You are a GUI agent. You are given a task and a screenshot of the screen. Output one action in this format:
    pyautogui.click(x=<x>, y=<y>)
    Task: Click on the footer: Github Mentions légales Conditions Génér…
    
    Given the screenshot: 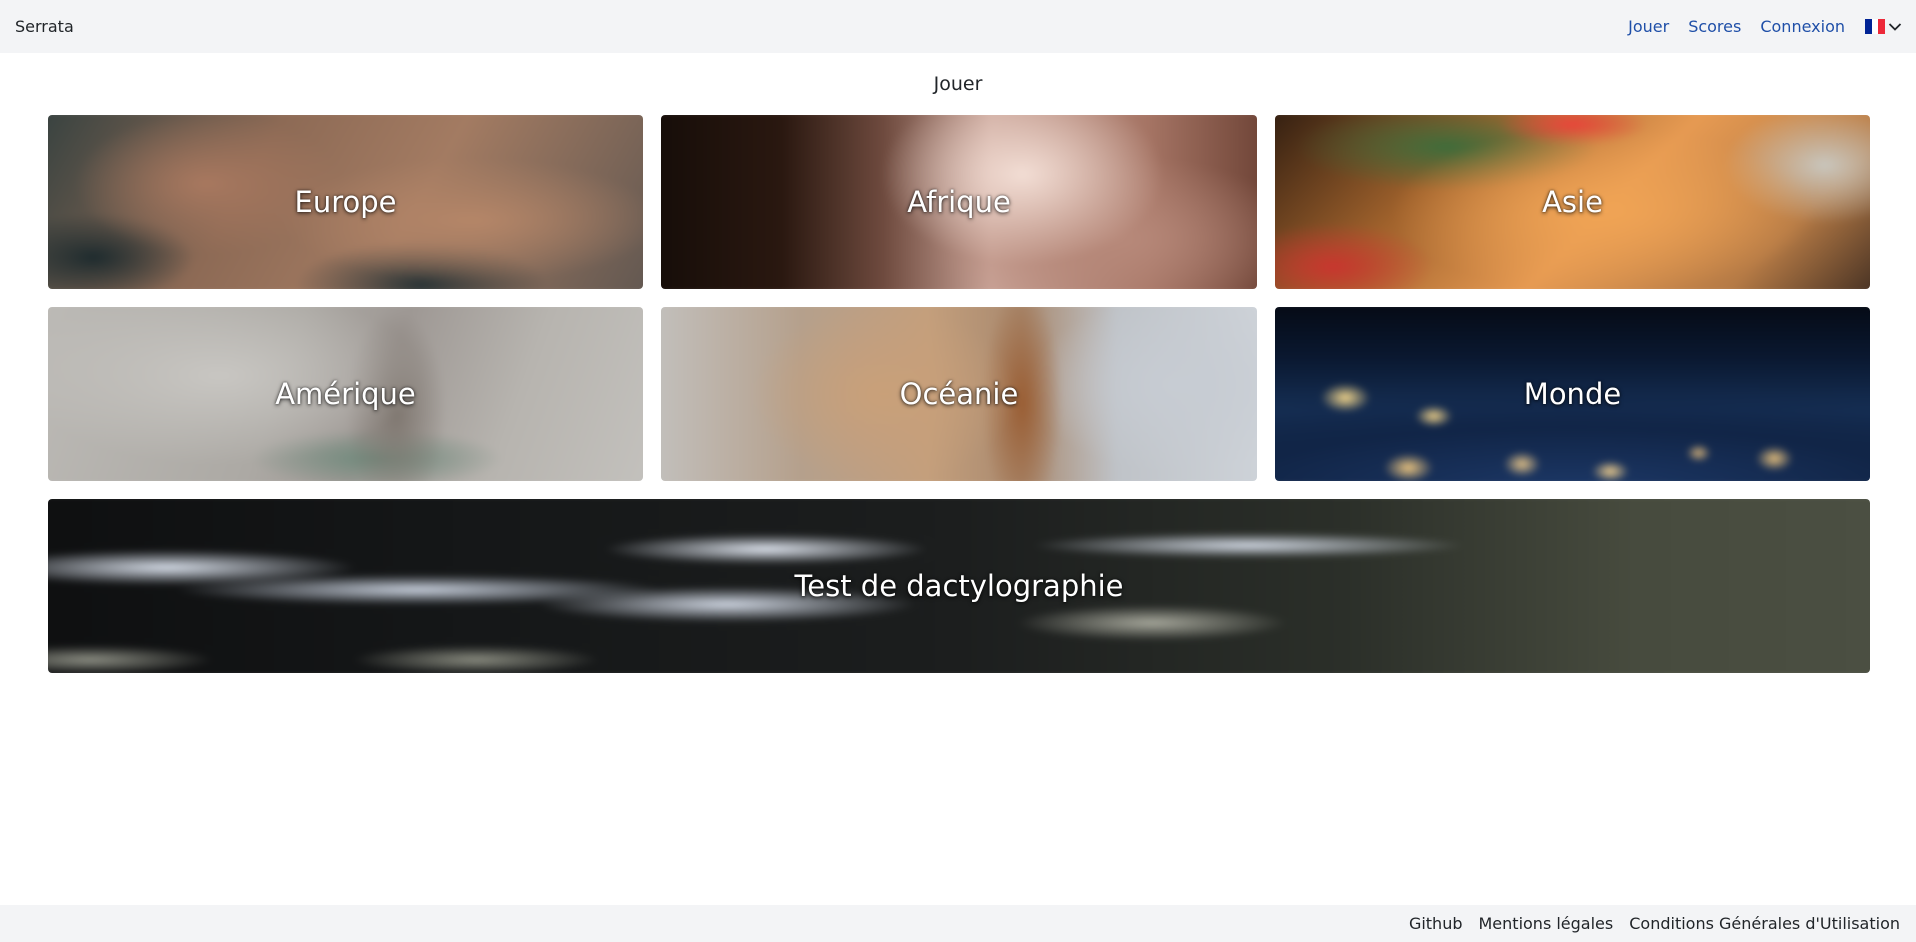 What is the action you would take?
    pyautogui.click(x=958, y=923)
    